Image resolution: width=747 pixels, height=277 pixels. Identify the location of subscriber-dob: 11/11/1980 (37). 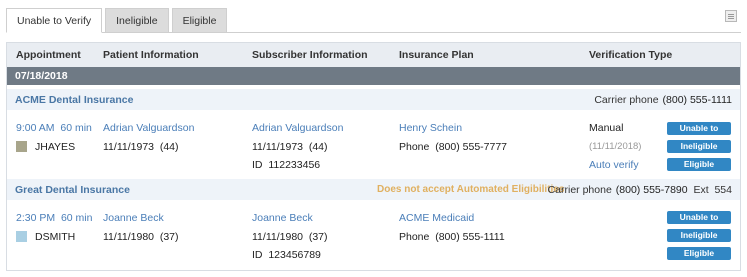
(290, 237).